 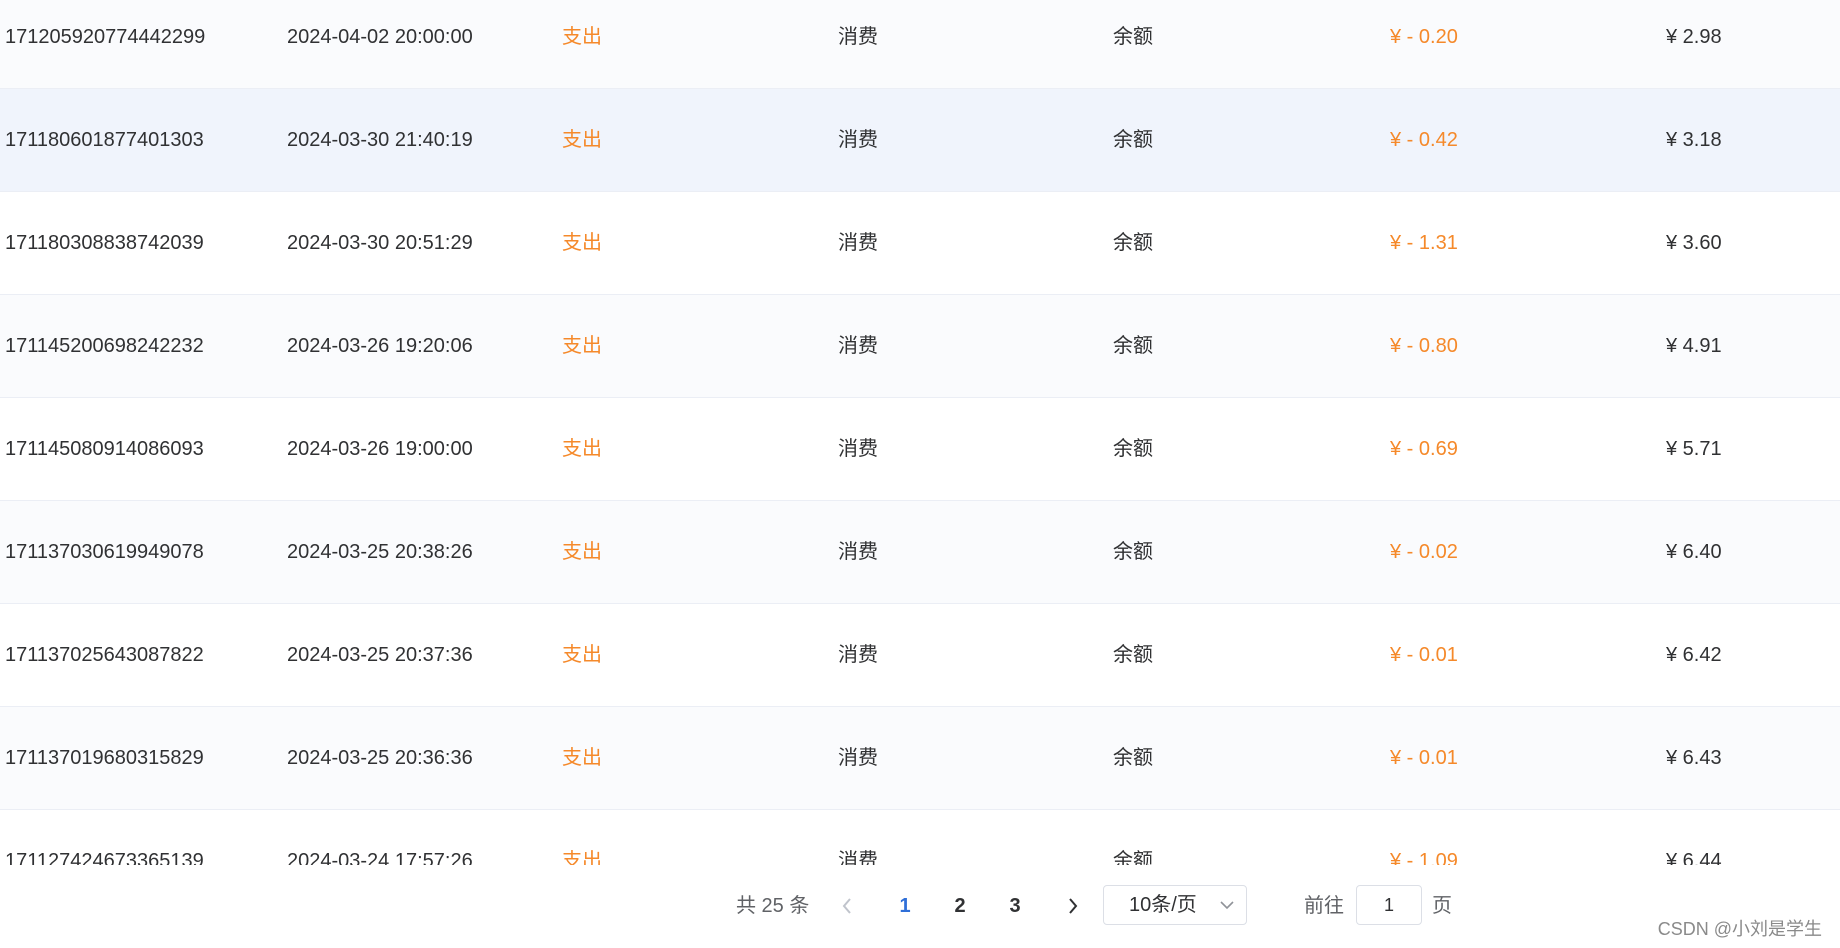 I want to click on cell-balance: ¥ 2.98, so click(x=1694, y=37).